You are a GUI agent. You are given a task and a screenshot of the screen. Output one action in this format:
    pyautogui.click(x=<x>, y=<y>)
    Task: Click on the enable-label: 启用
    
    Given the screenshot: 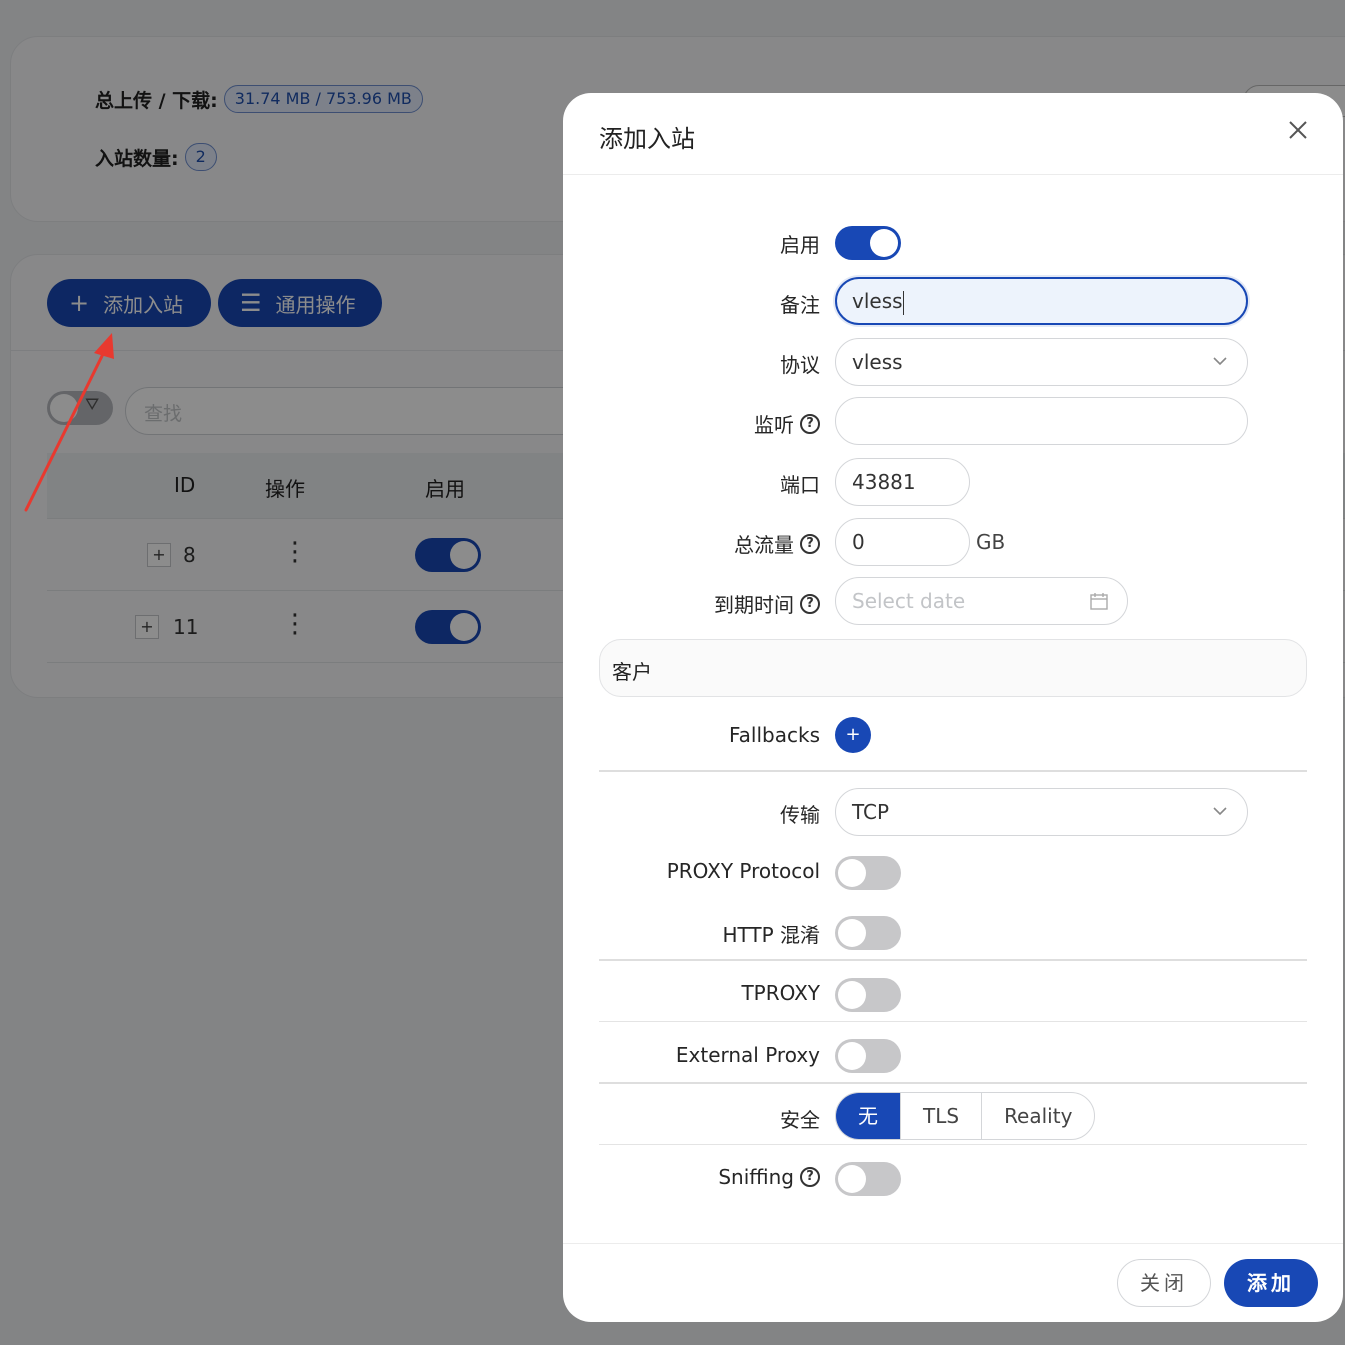 What is the action you would take?
    pyautogui.click(x=800, y=245)
    